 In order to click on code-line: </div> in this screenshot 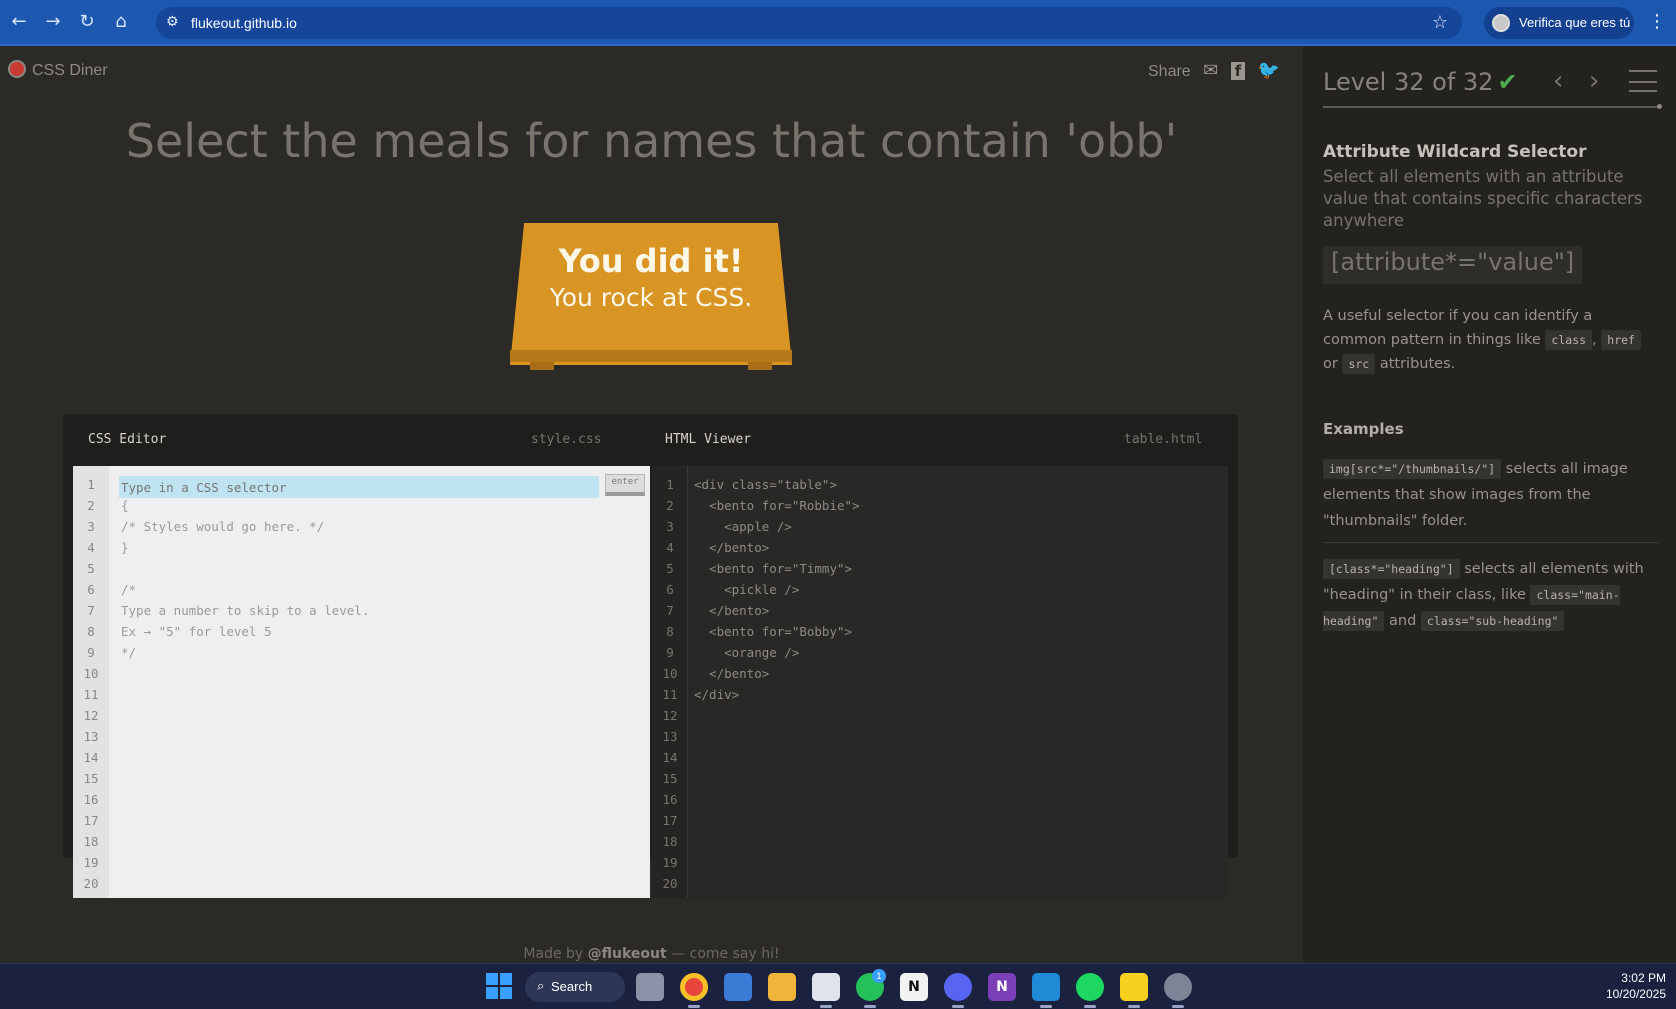, I will do `click(717, 694)`.